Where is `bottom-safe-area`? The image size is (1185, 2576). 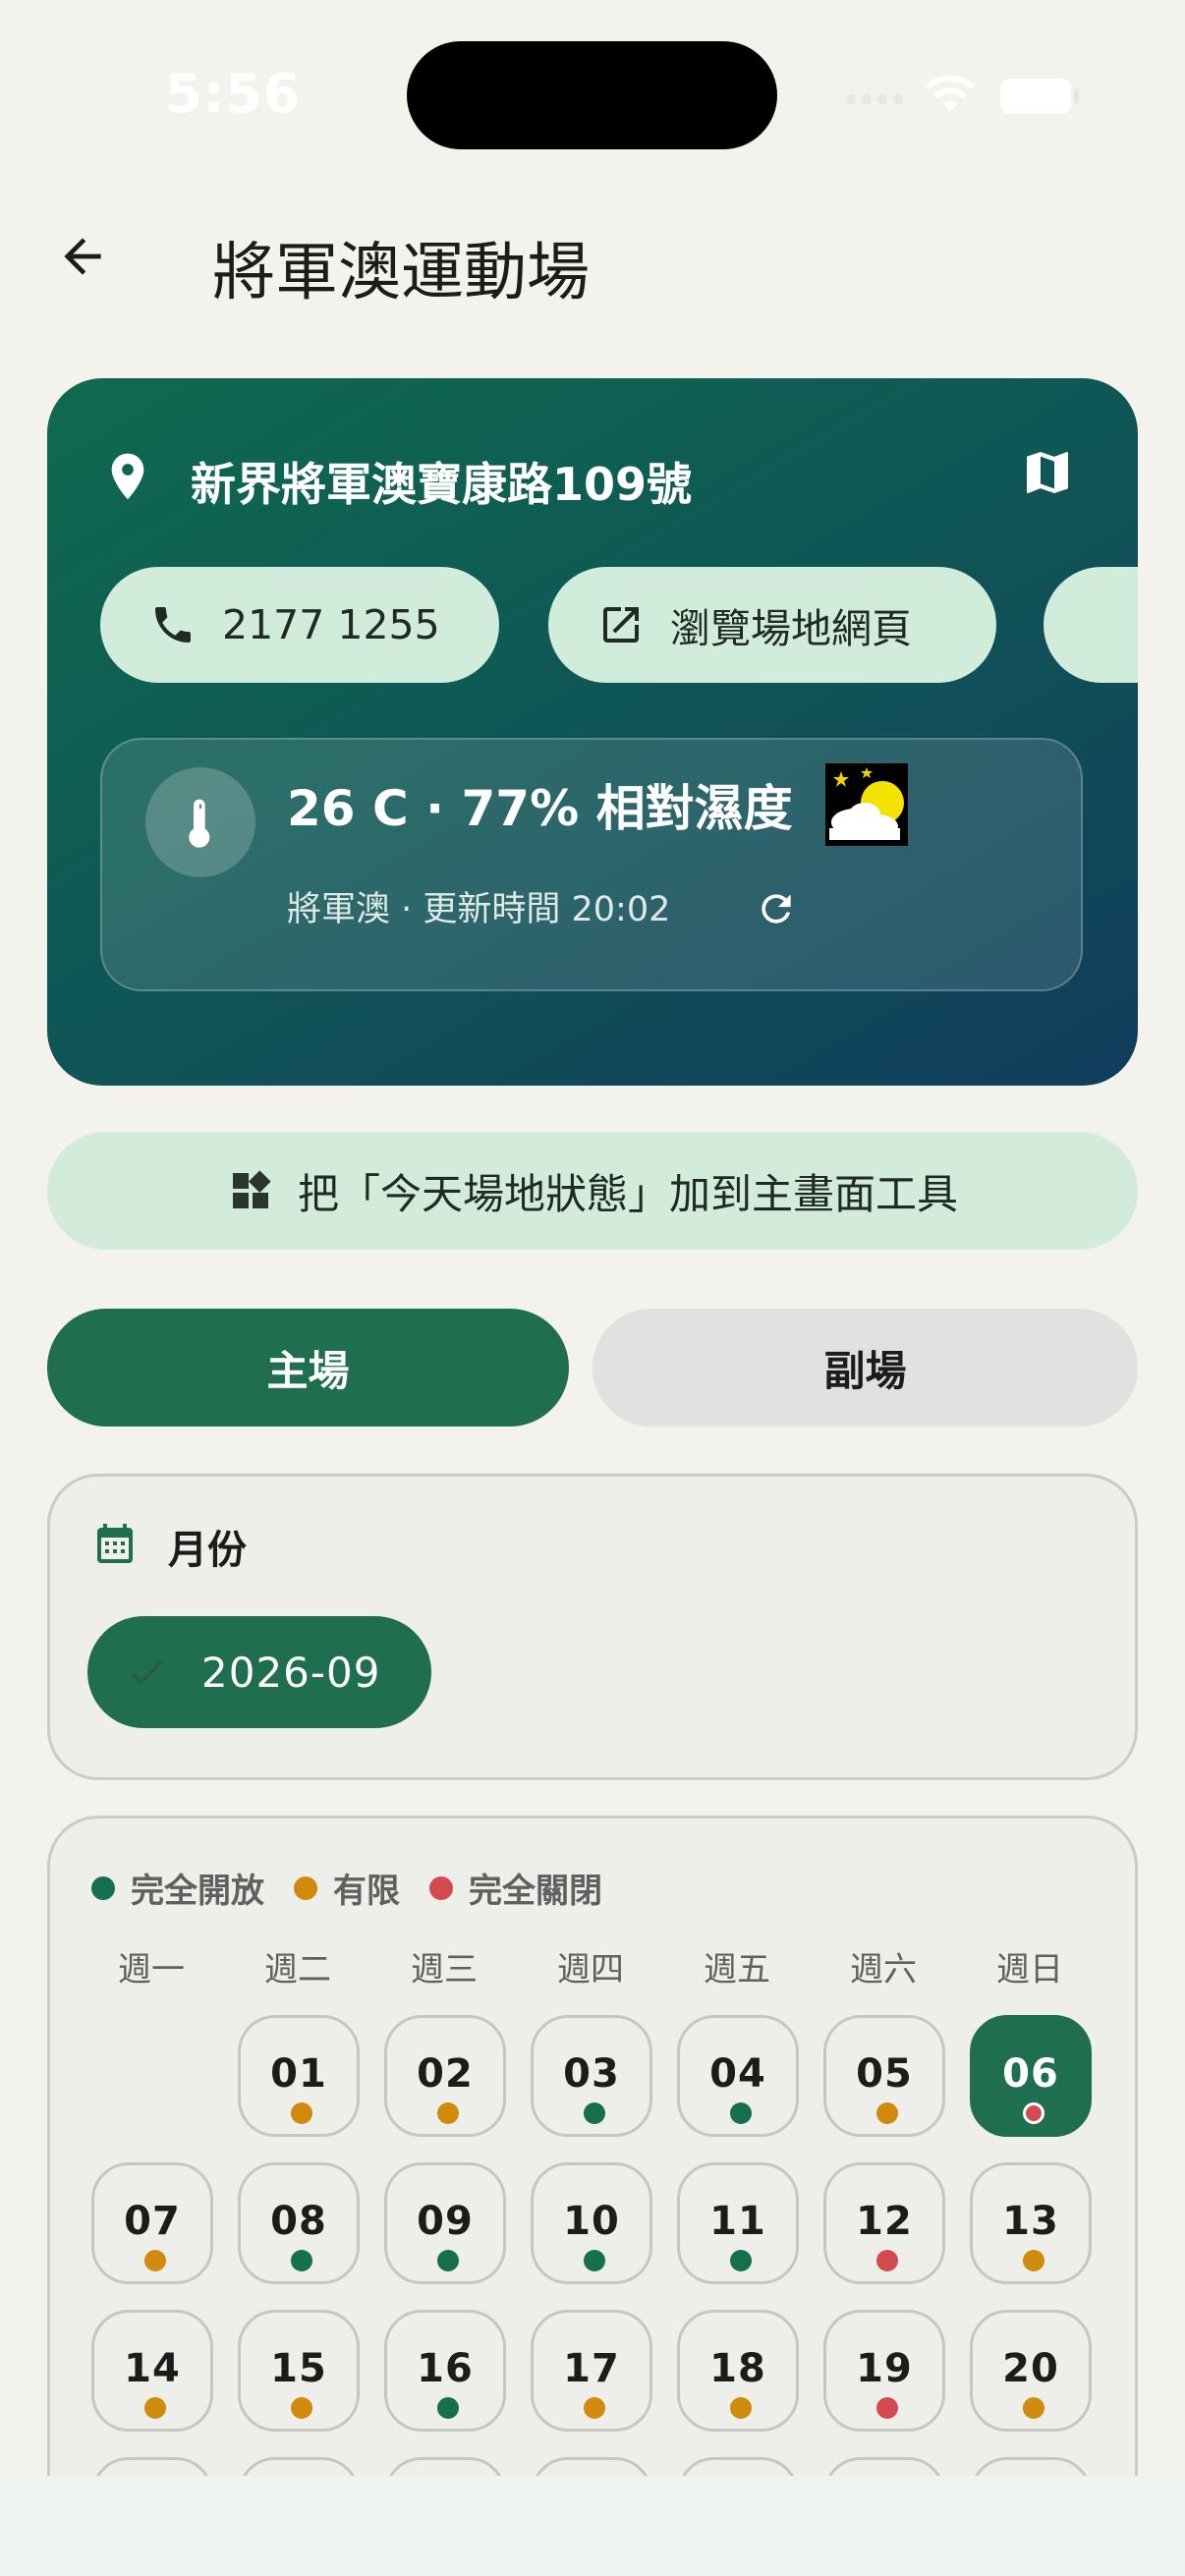 bottom-safe-area is located at coordinates (592, 2526).